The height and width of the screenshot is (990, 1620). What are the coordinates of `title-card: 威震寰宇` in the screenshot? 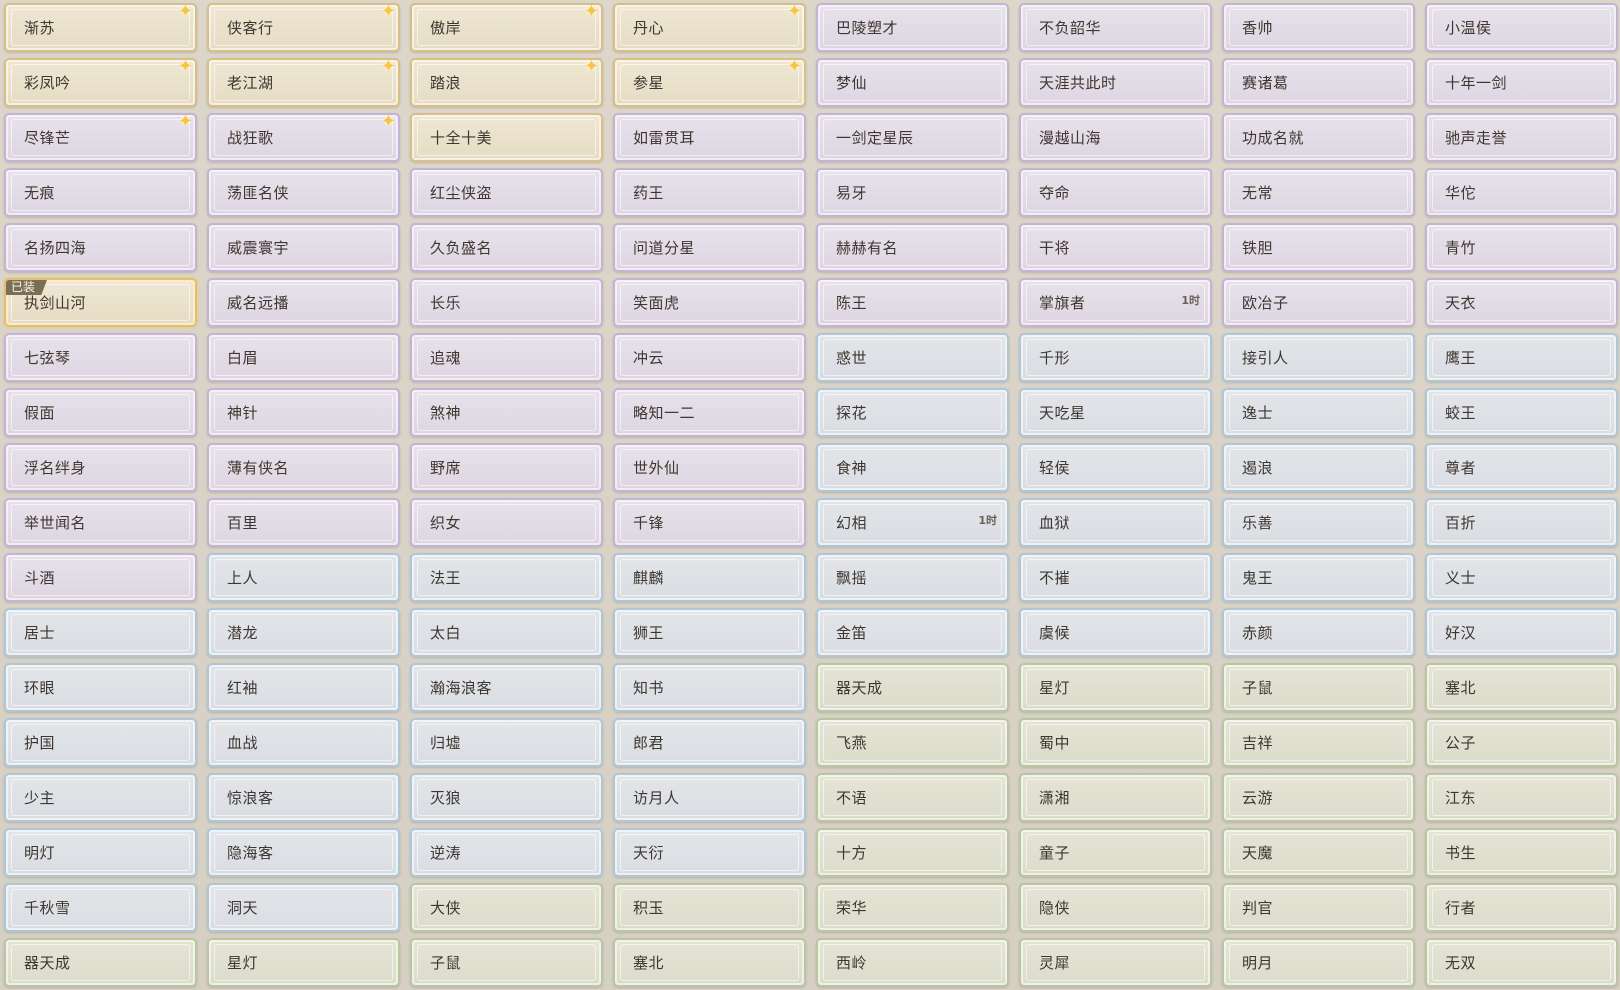 It's located at (303, 247).